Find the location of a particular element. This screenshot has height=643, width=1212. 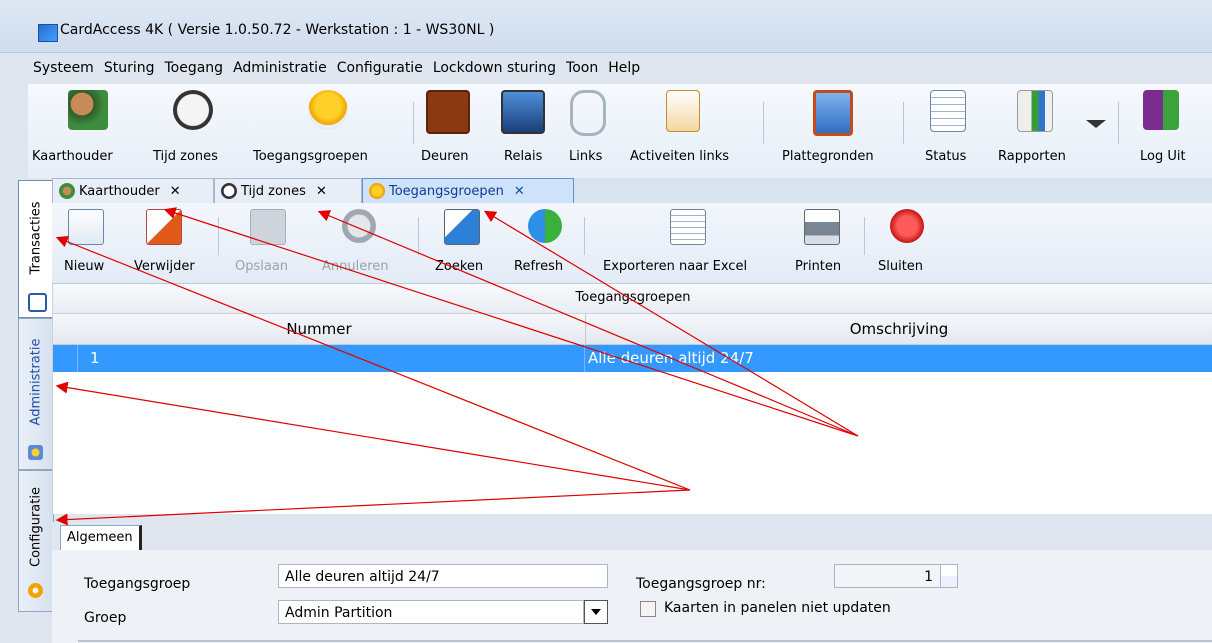

reports-icon is located at coordinates (1035, 111).